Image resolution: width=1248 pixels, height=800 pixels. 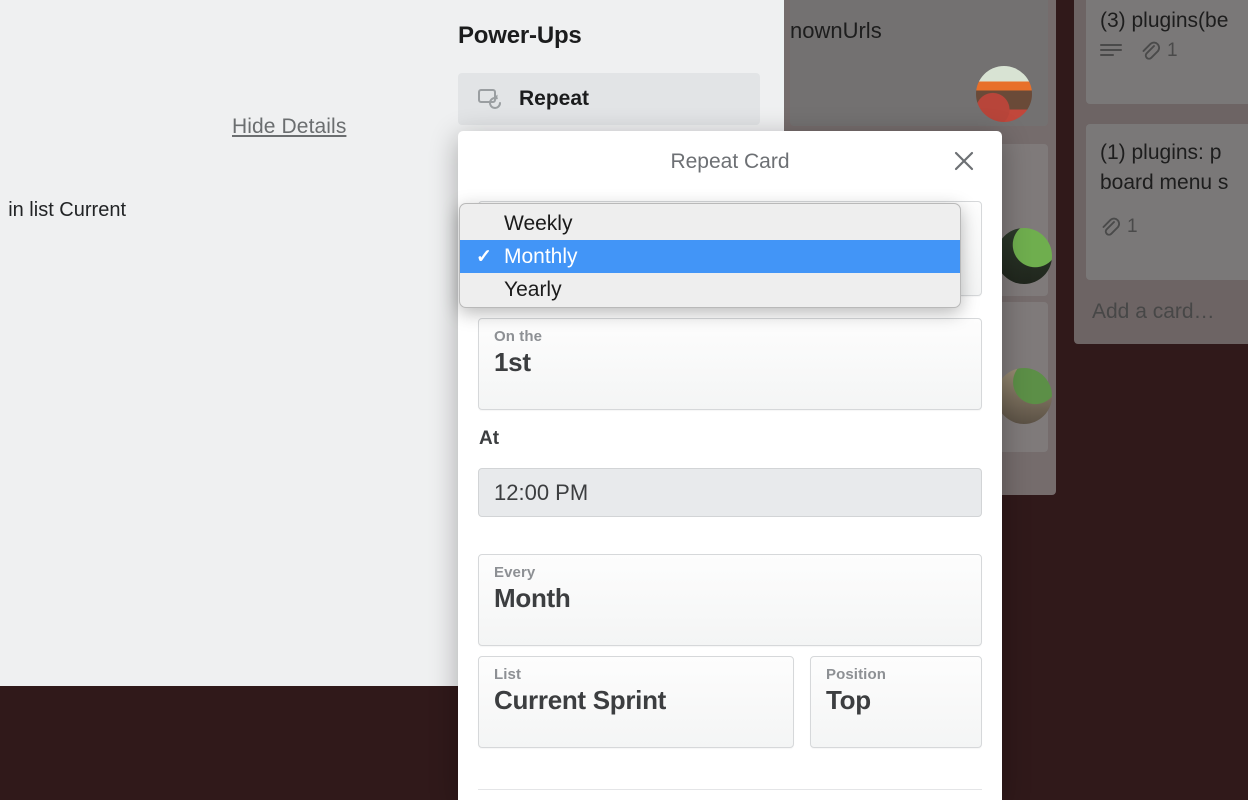 I want to click on field-label: List, so click(x=508, y=674).